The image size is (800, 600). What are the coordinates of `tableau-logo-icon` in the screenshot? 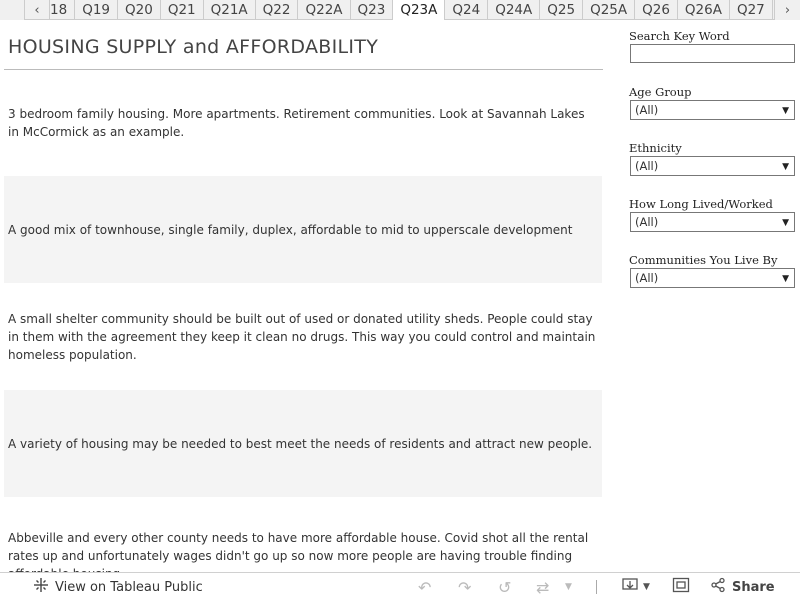 It's located at (41, 587).